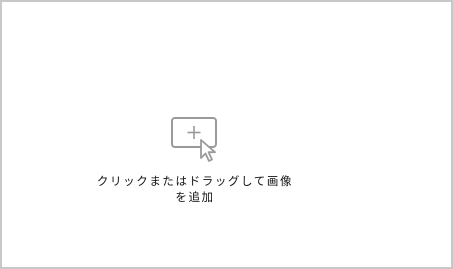  Describe the element at coordinates (195, 189) in the screenshot. I see `upload-hint-text: クリックまたはドラッグして画像を追加` at that location.